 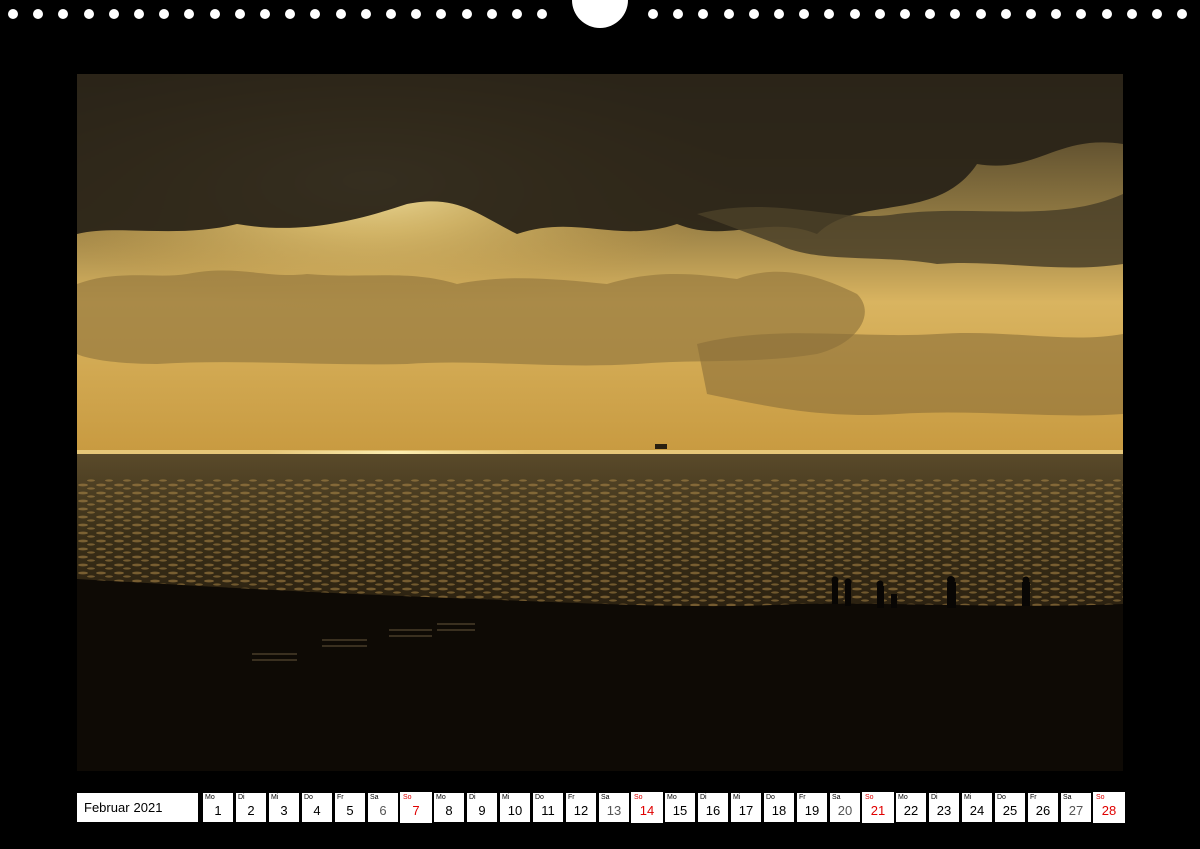 I want to click on day-cell: So 28, so click(x=1109, y=807).